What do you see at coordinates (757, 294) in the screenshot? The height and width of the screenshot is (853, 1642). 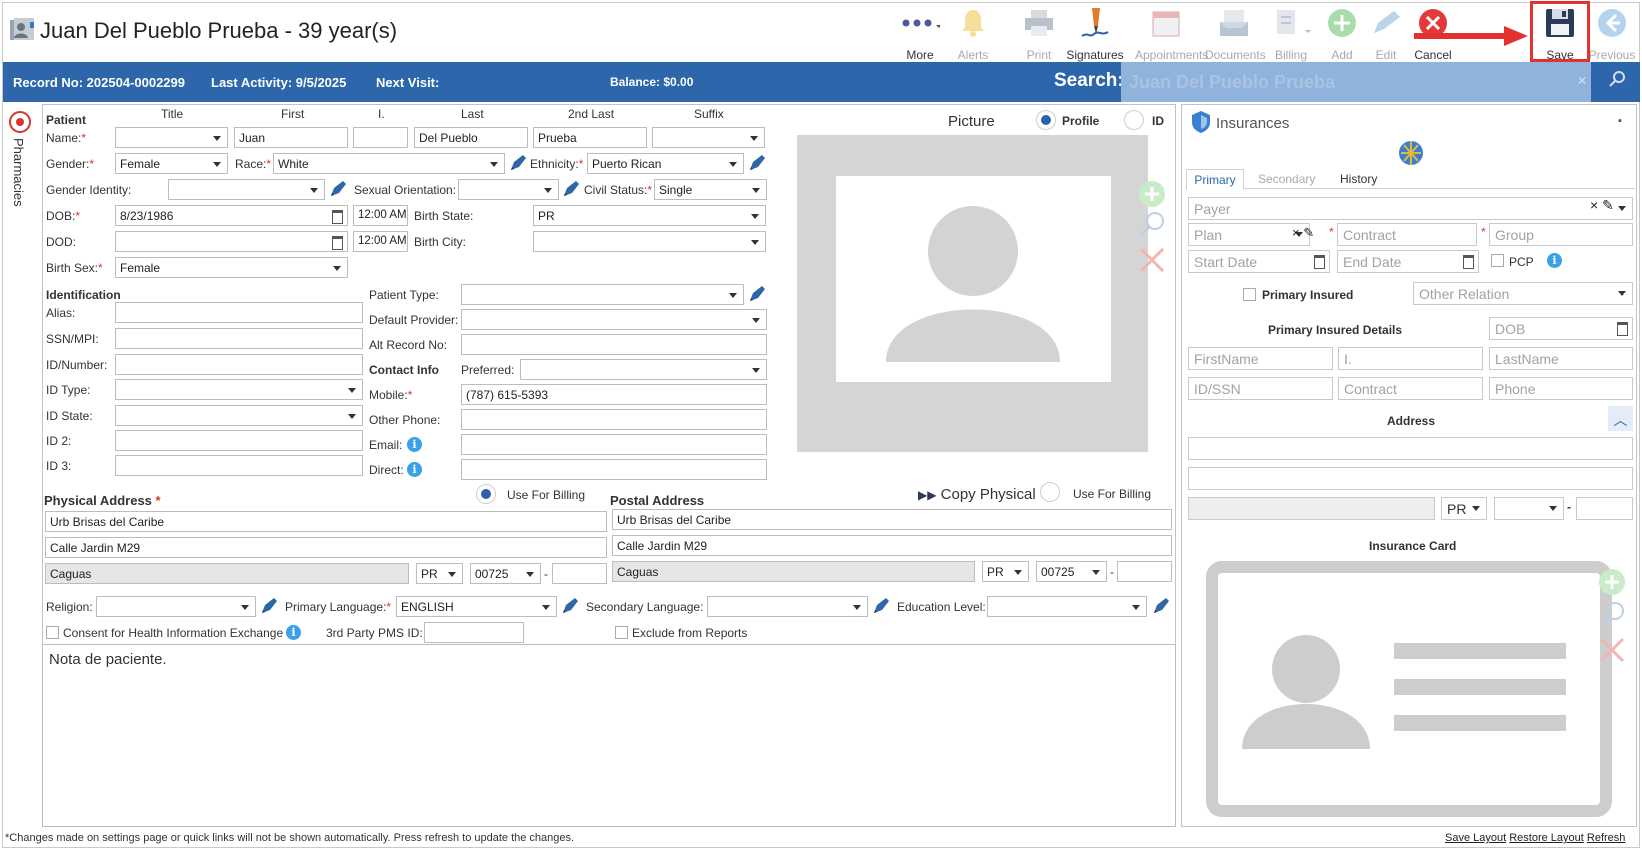 I see `edit-patient-type-pencil-icon` at bounding box center [757, 294].